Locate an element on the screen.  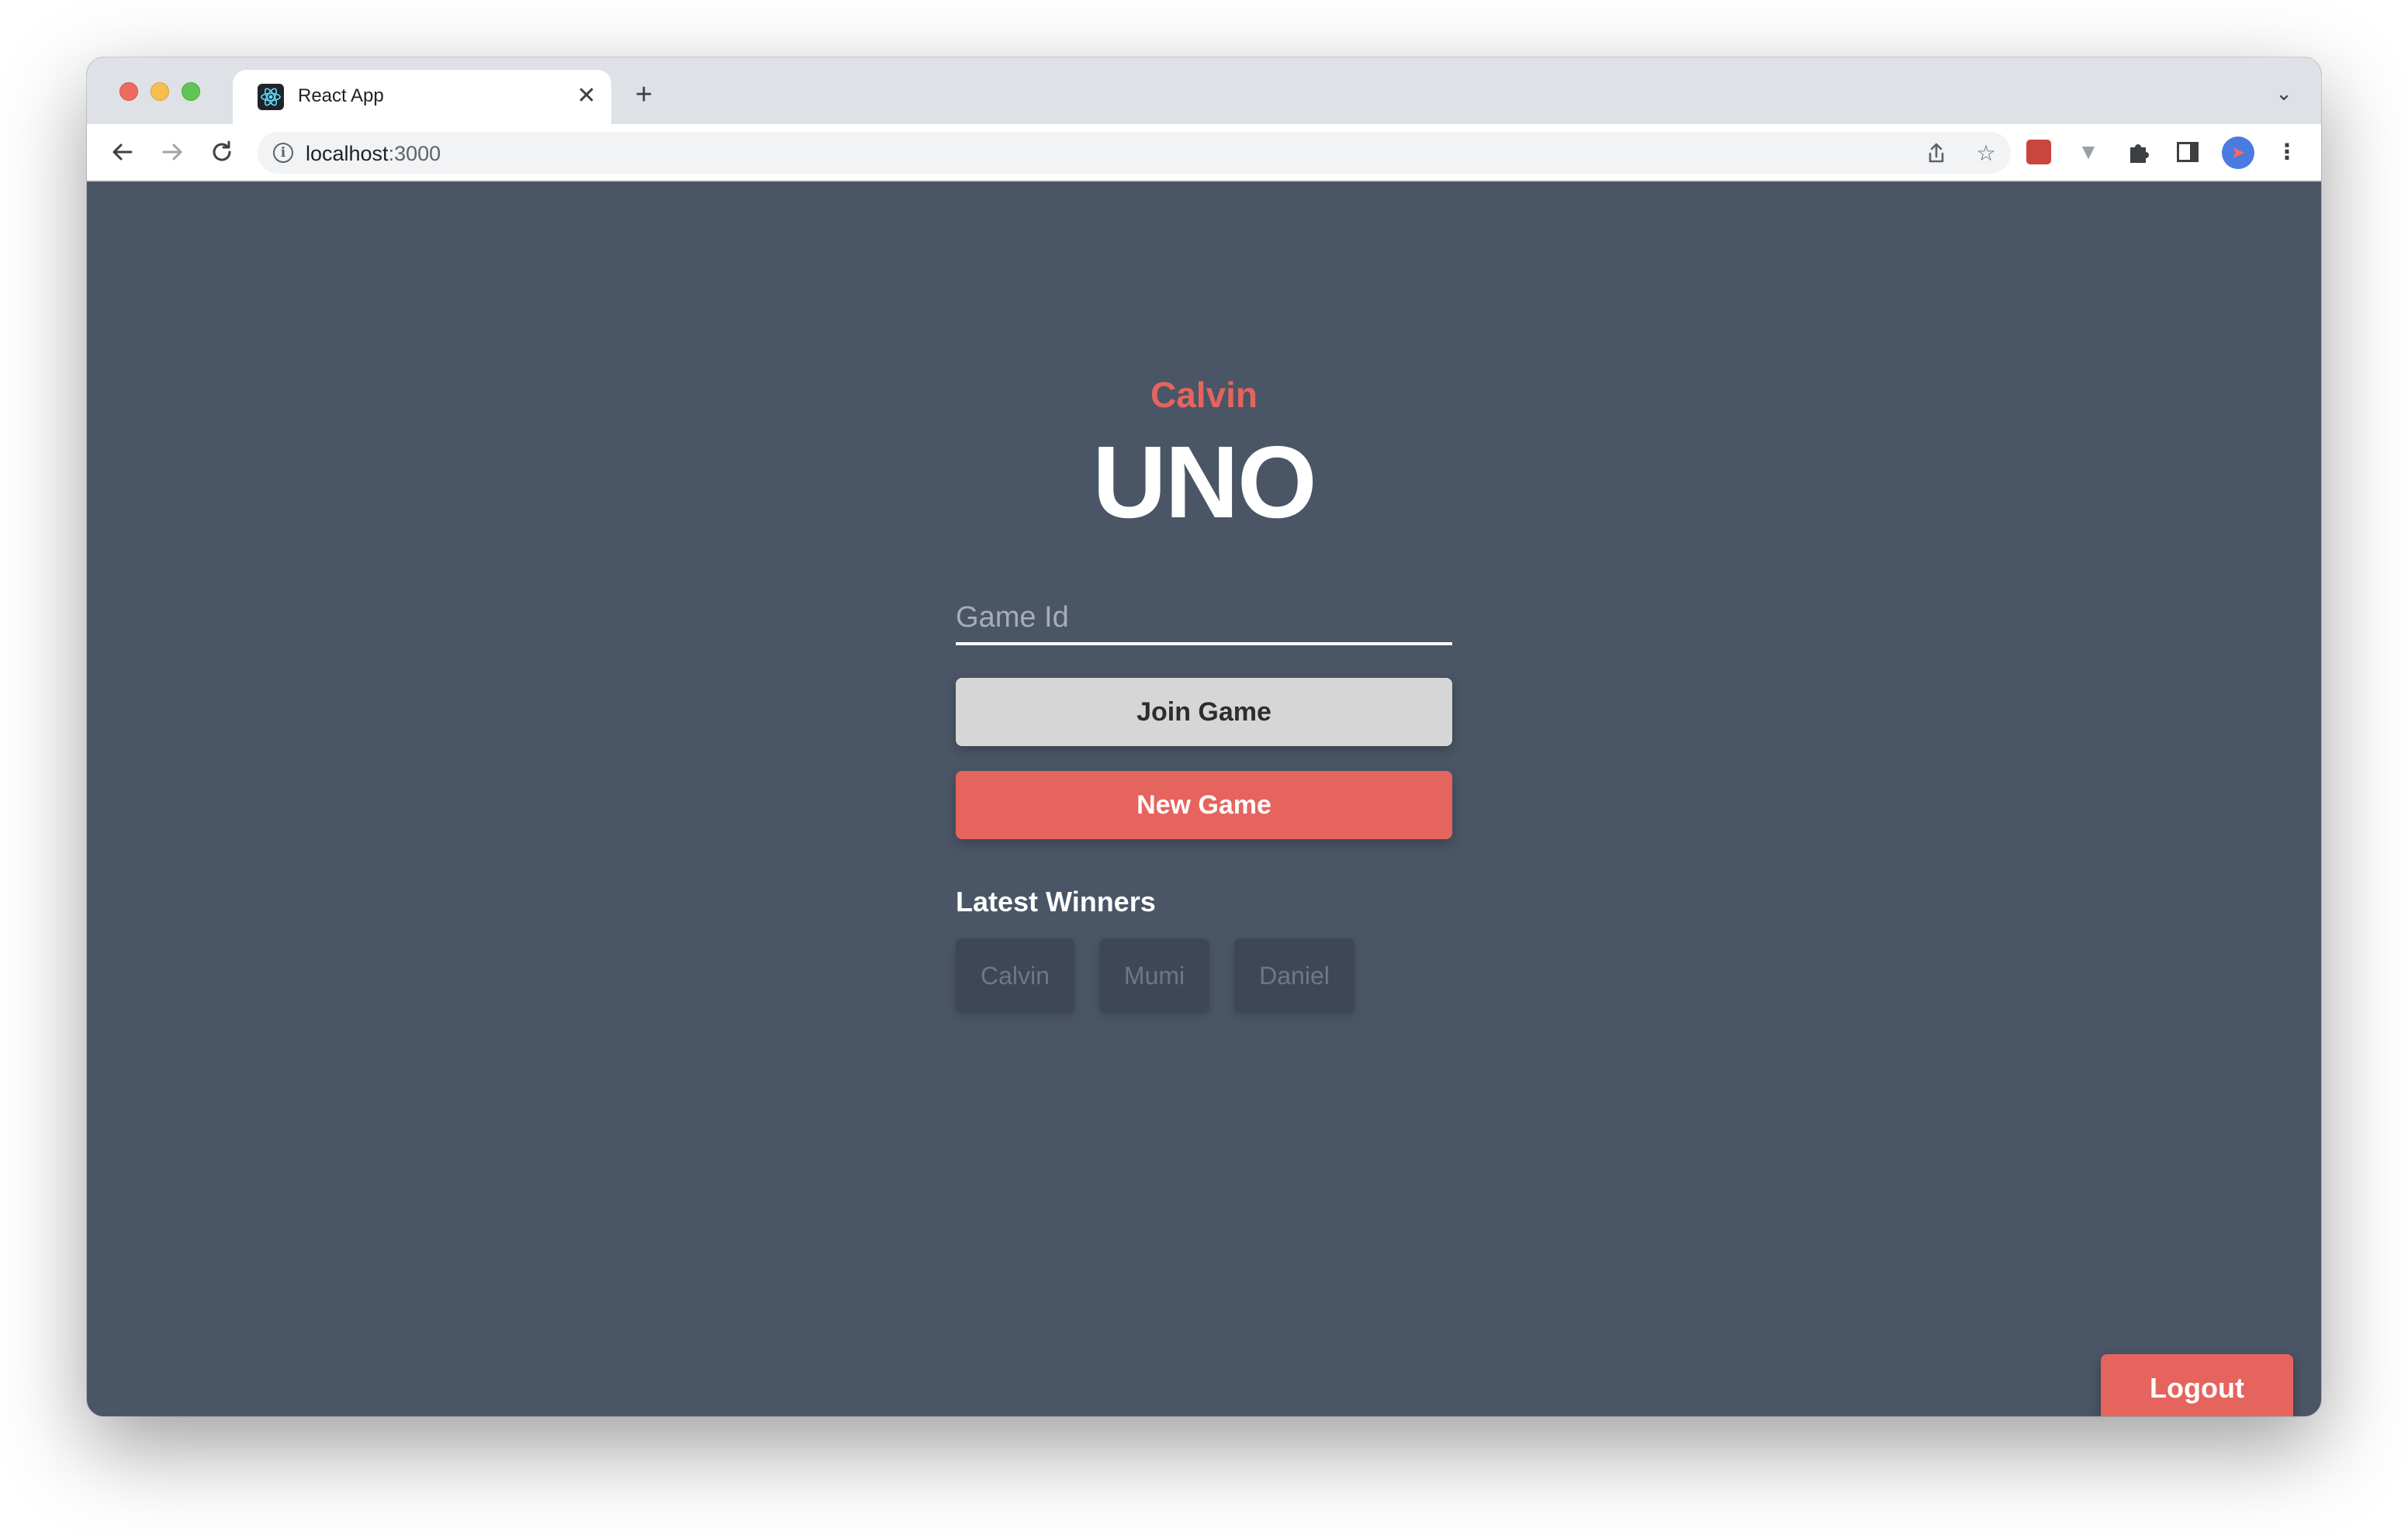
extension-puzzle-game-icon is located at coordinates (2038, 152).